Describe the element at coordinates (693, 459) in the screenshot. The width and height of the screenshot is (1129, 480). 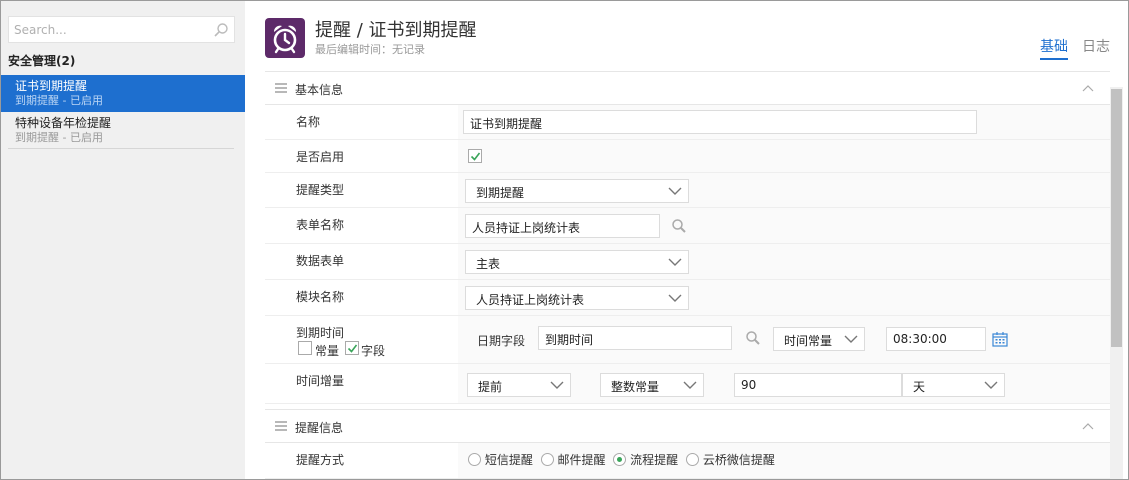
I see `radio-wechat` at that location.